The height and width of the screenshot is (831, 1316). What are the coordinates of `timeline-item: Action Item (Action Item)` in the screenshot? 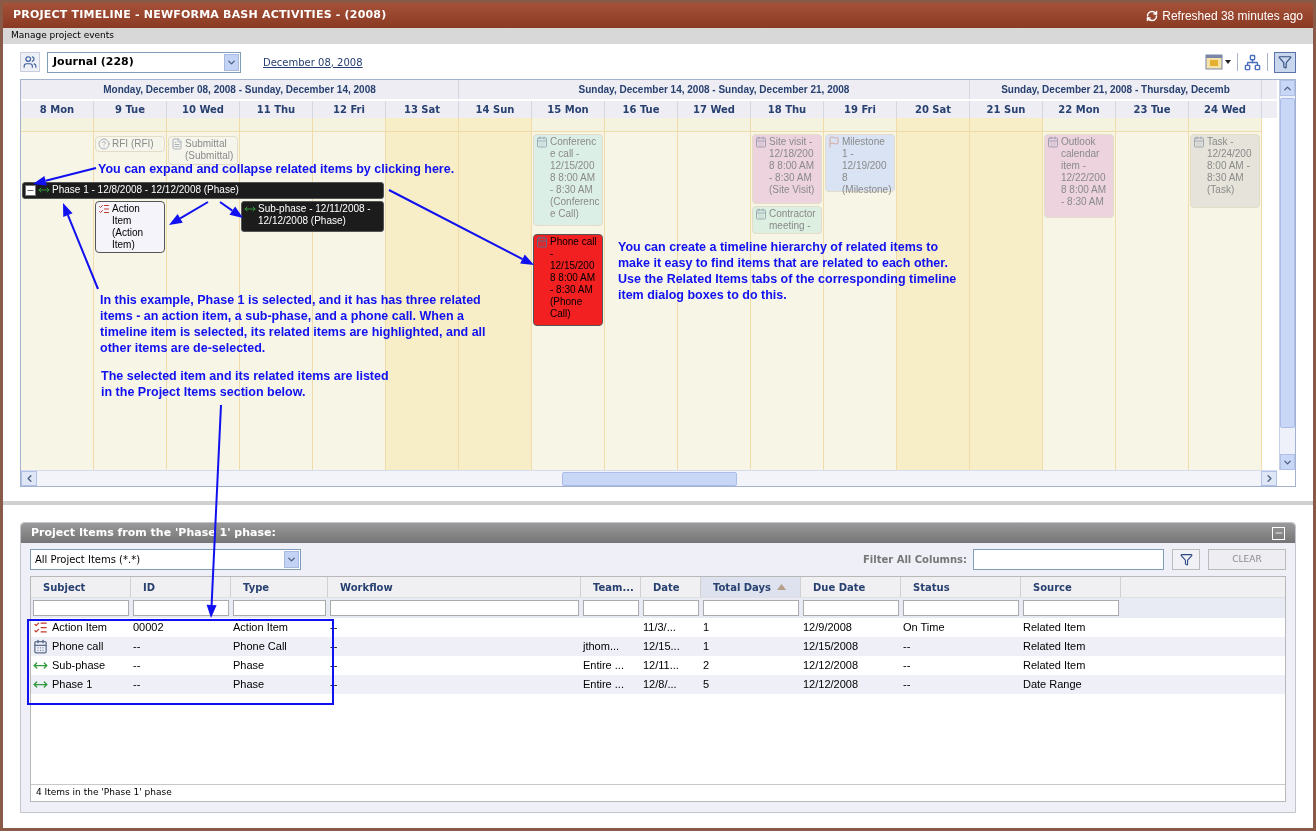 It's located at (130, 227).